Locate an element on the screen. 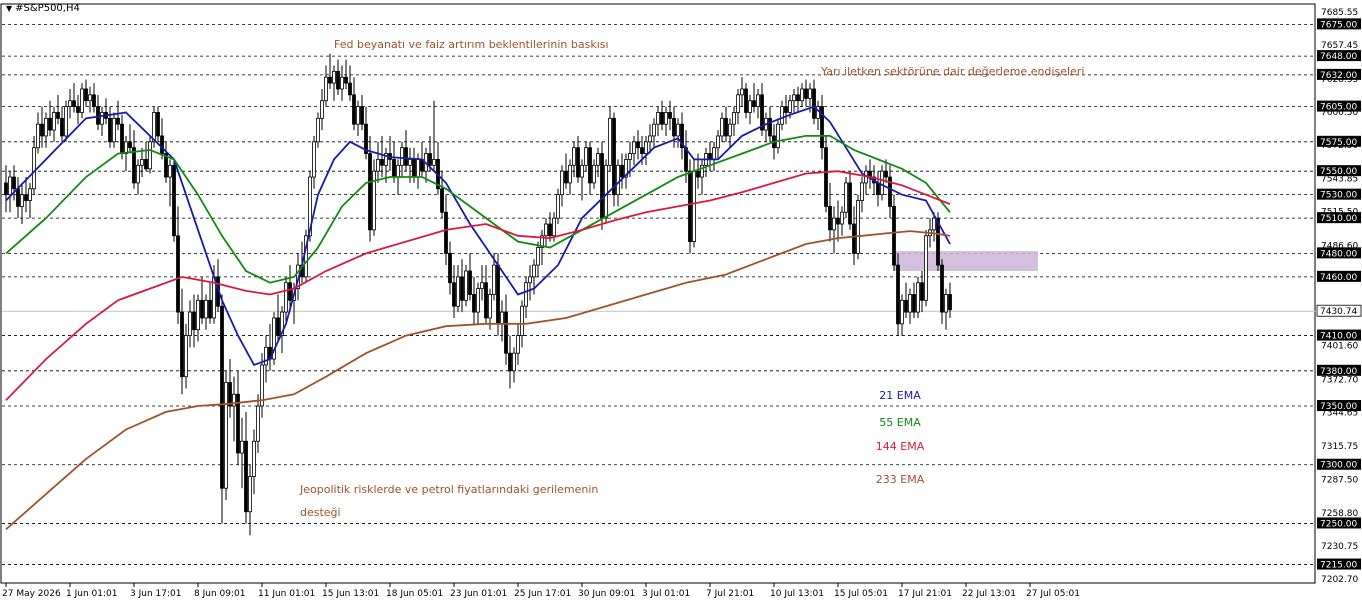 This screenshot has width=1362, height=608. level-price-label: 7410.00 is located at coordinates (1338, 337).